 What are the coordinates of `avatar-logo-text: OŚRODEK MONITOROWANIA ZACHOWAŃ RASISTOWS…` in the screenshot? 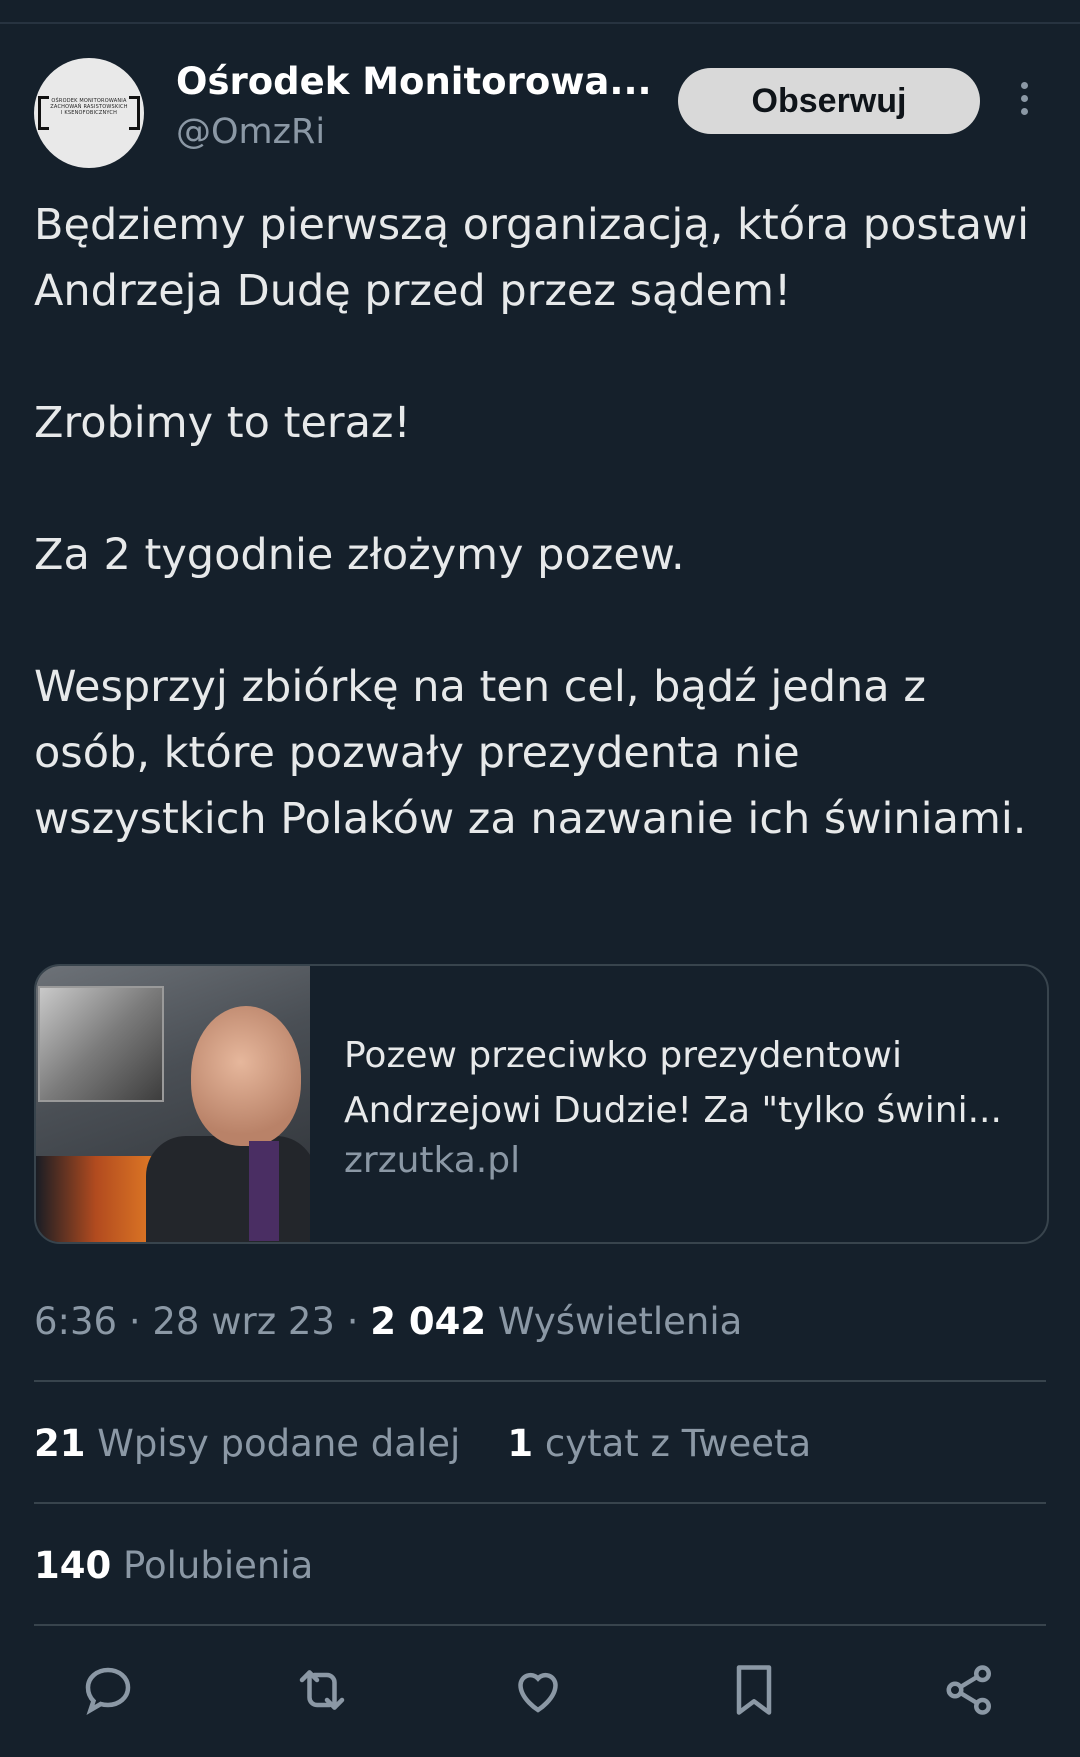 It's located at (89, 107).